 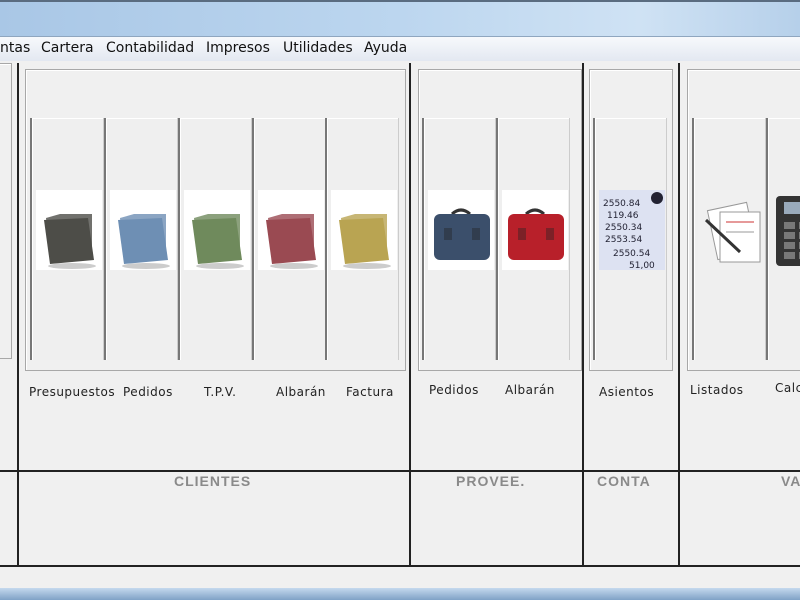 I want to click on menu-ventas: ntas, so click(x=15, y=48).